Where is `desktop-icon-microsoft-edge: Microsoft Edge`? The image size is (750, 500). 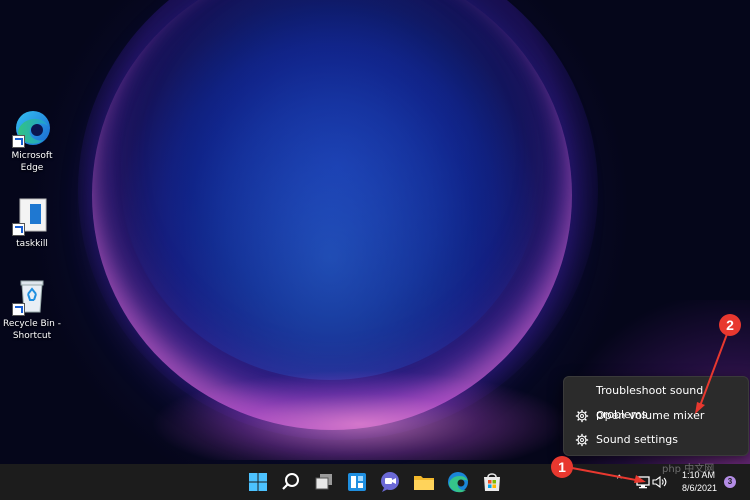
desktop-icon-microsoft-edge: Microsoft Edge is located at coordinates (32, 141).